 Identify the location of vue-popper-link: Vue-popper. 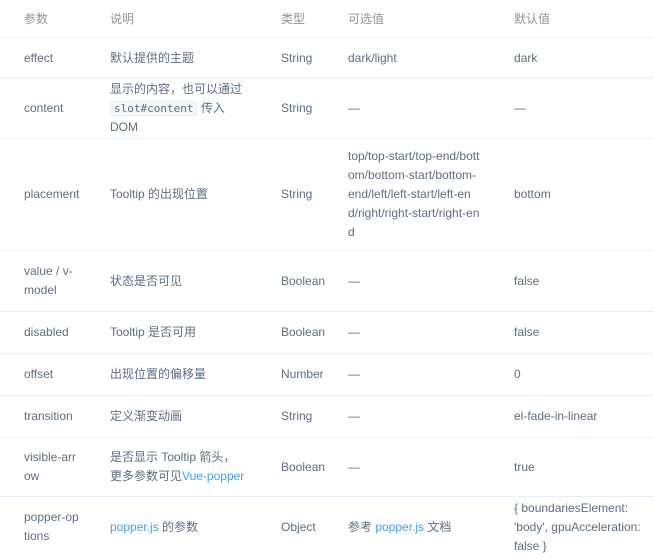
(213, 476).